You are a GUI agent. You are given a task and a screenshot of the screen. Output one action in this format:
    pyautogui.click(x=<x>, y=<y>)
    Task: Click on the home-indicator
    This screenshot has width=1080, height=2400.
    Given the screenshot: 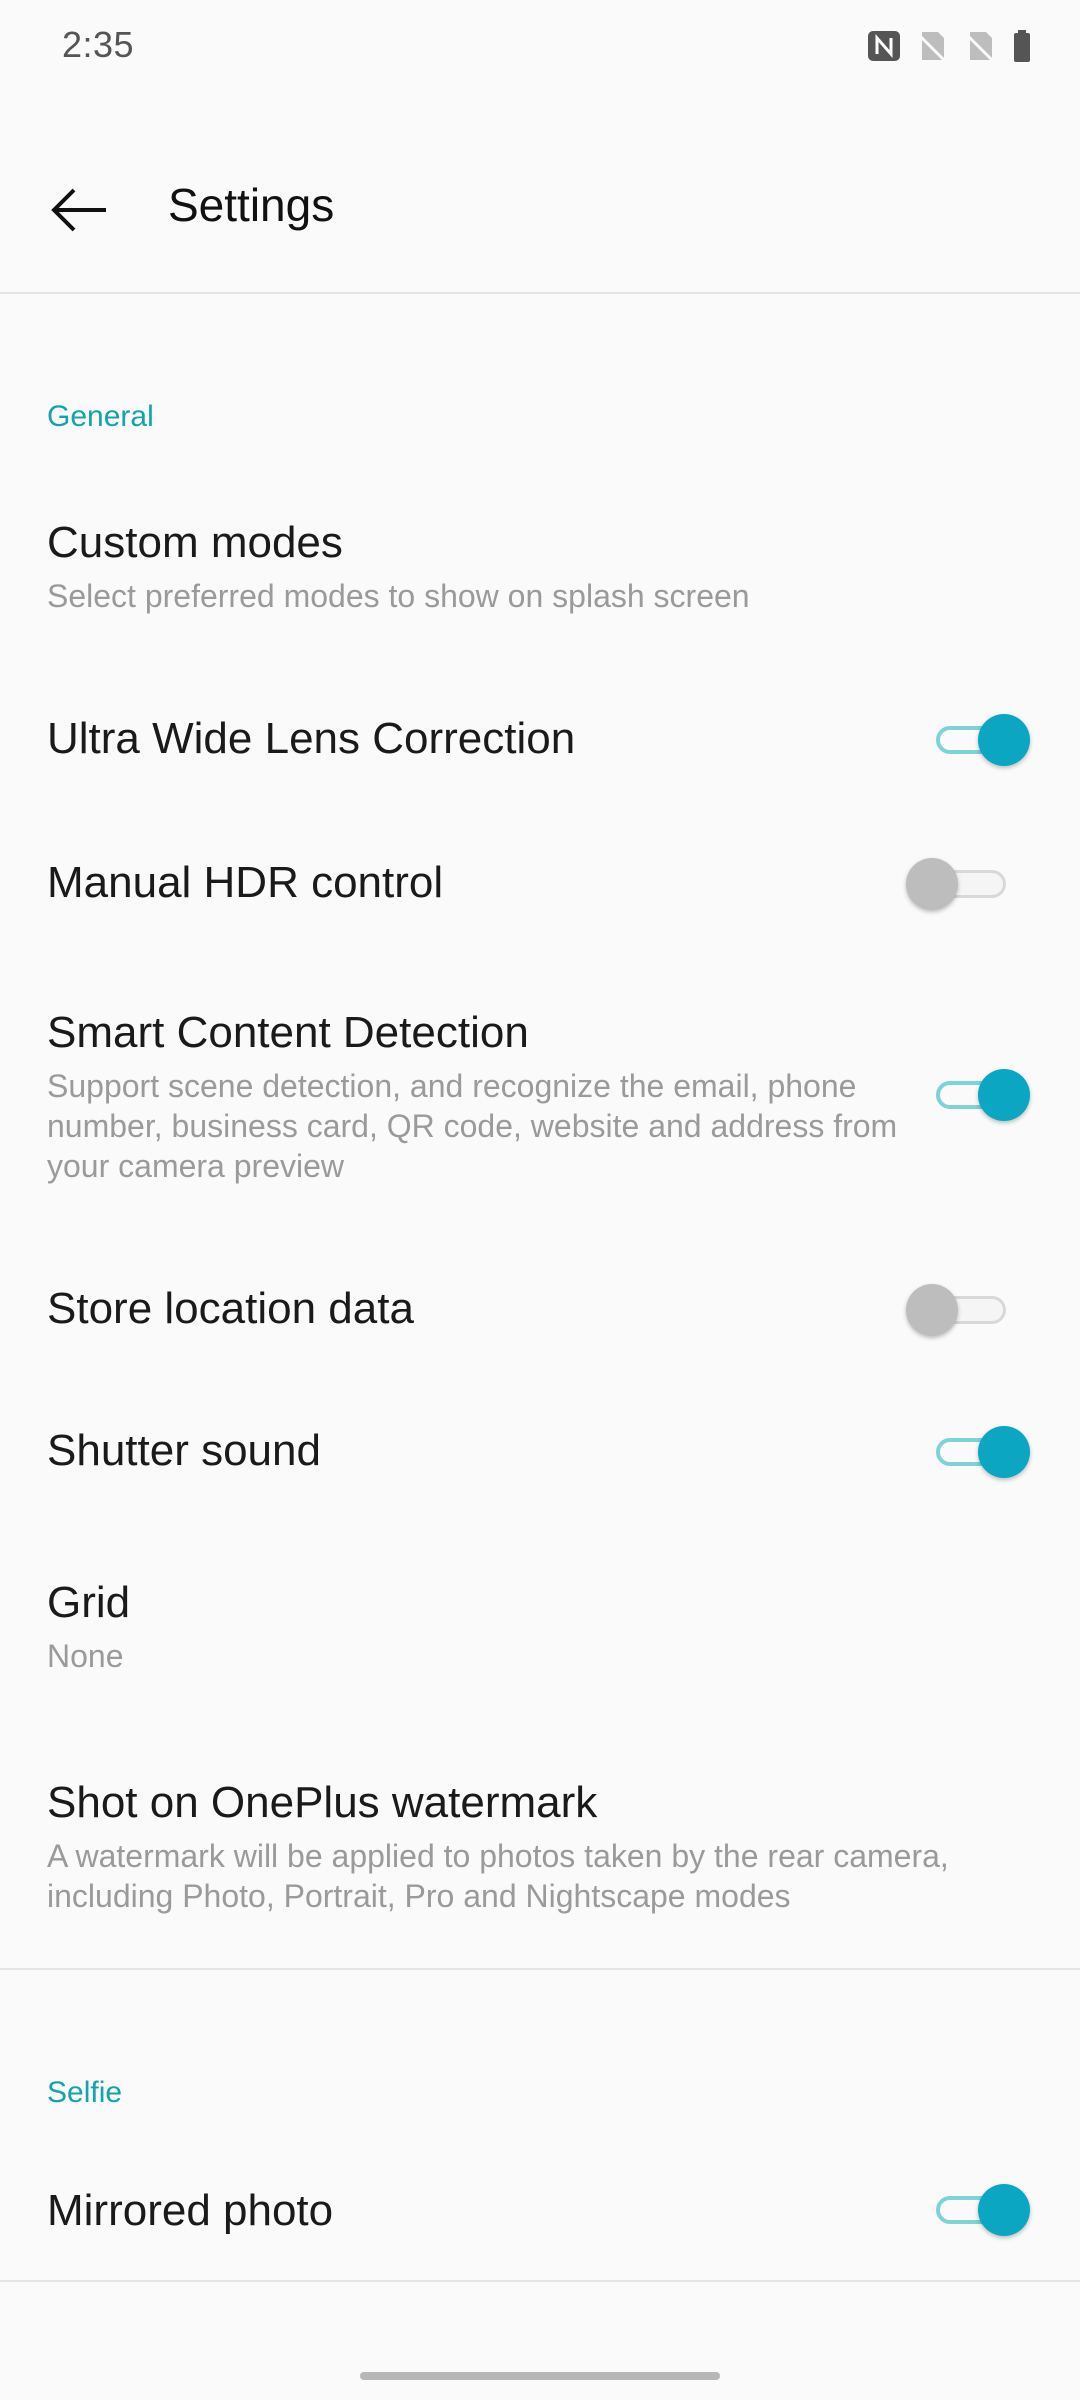 What is the action you would take?
    pyautogui.click(x=540, y=2376)
    